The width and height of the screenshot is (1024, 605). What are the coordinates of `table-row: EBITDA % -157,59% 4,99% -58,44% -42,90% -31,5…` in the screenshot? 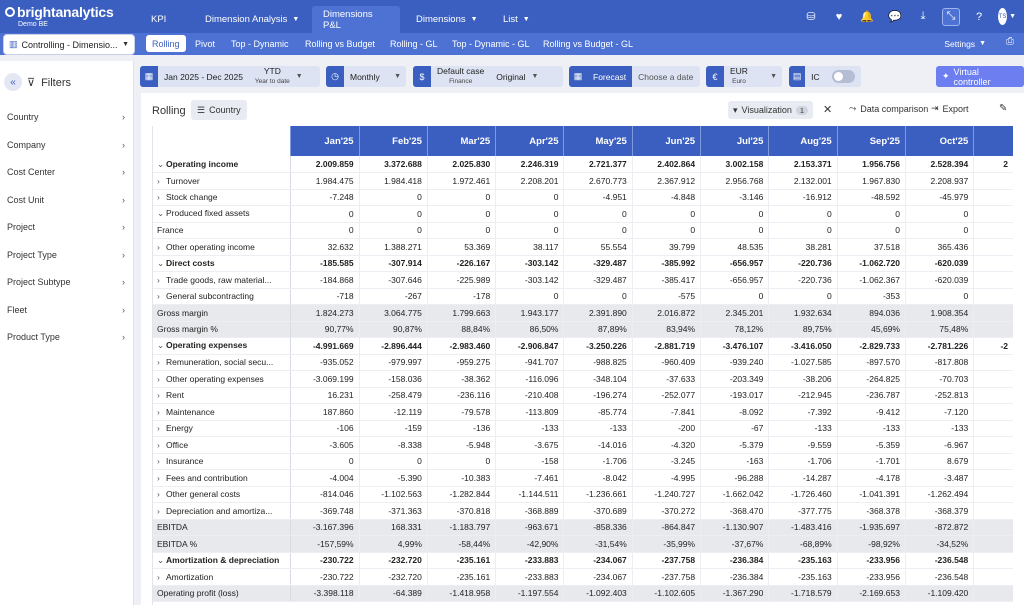 It's located at (583, 544).